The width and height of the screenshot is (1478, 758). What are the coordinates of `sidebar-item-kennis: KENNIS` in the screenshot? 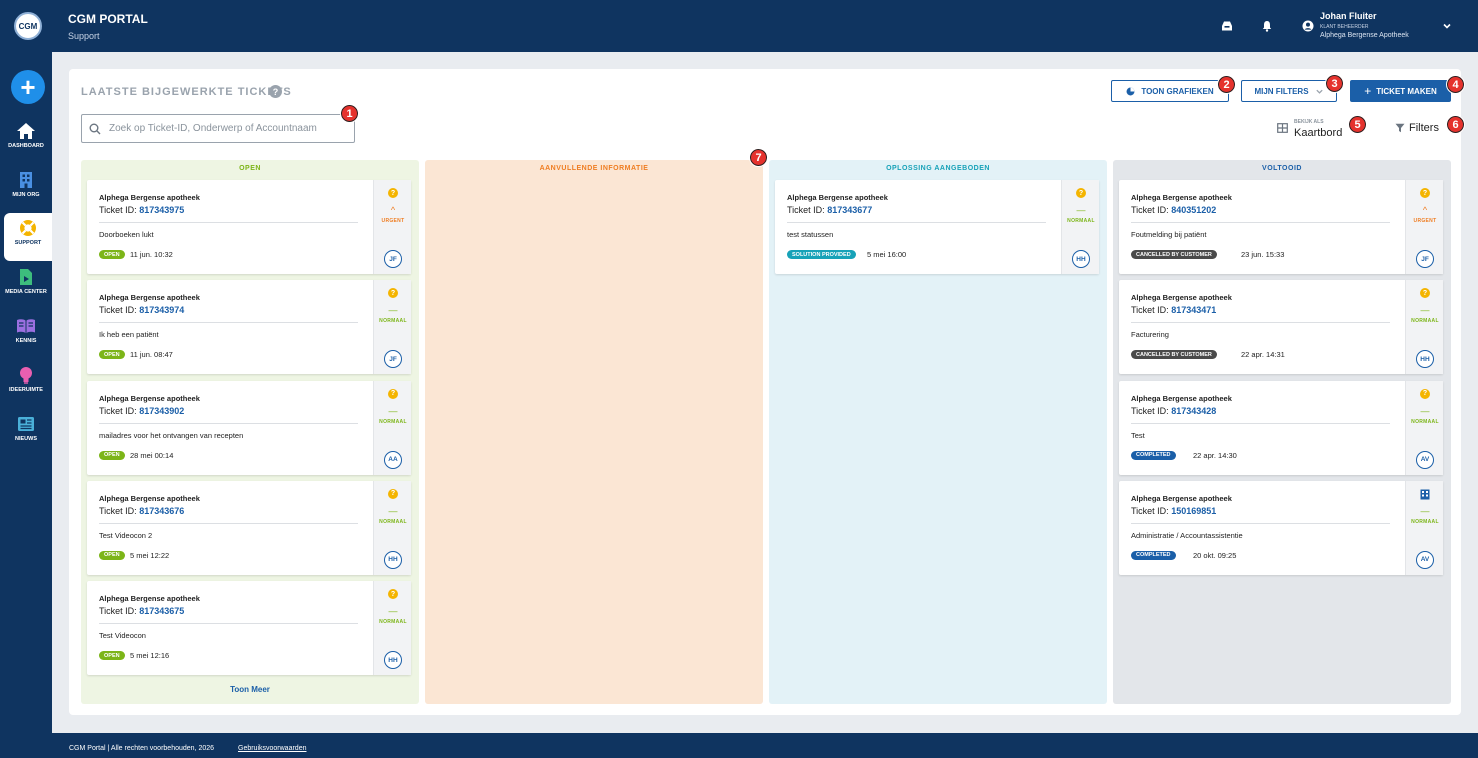 It's located at (26, 335).